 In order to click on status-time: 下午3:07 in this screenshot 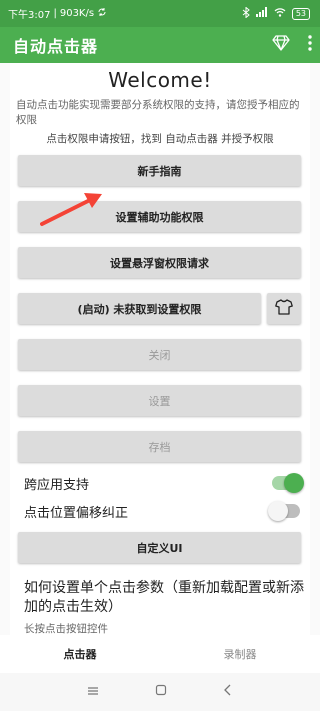, I will do `click(29, 15)`.